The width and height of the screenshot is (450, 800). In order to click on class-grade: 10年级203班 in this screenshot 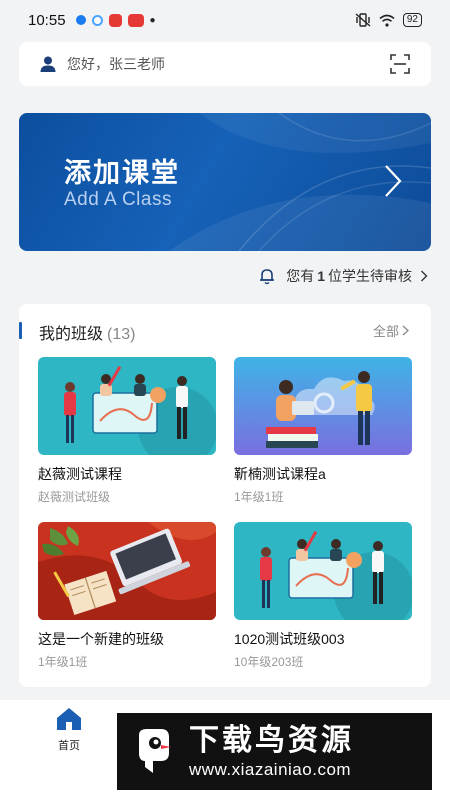, I will do `click(269, 662)`.